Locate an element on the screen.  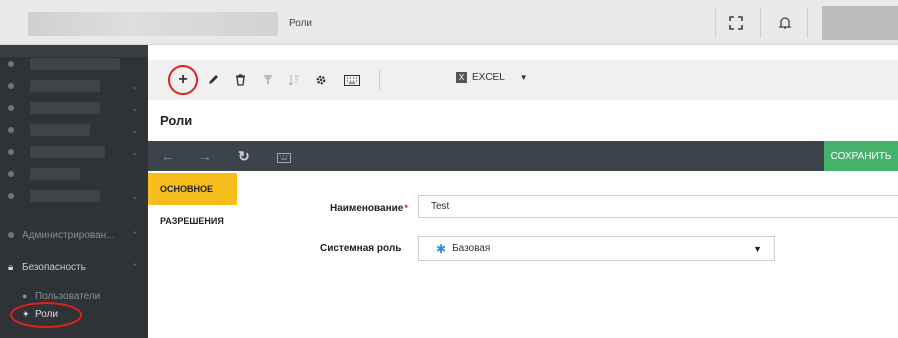
sort-icon is located at coordinates (294, 80).